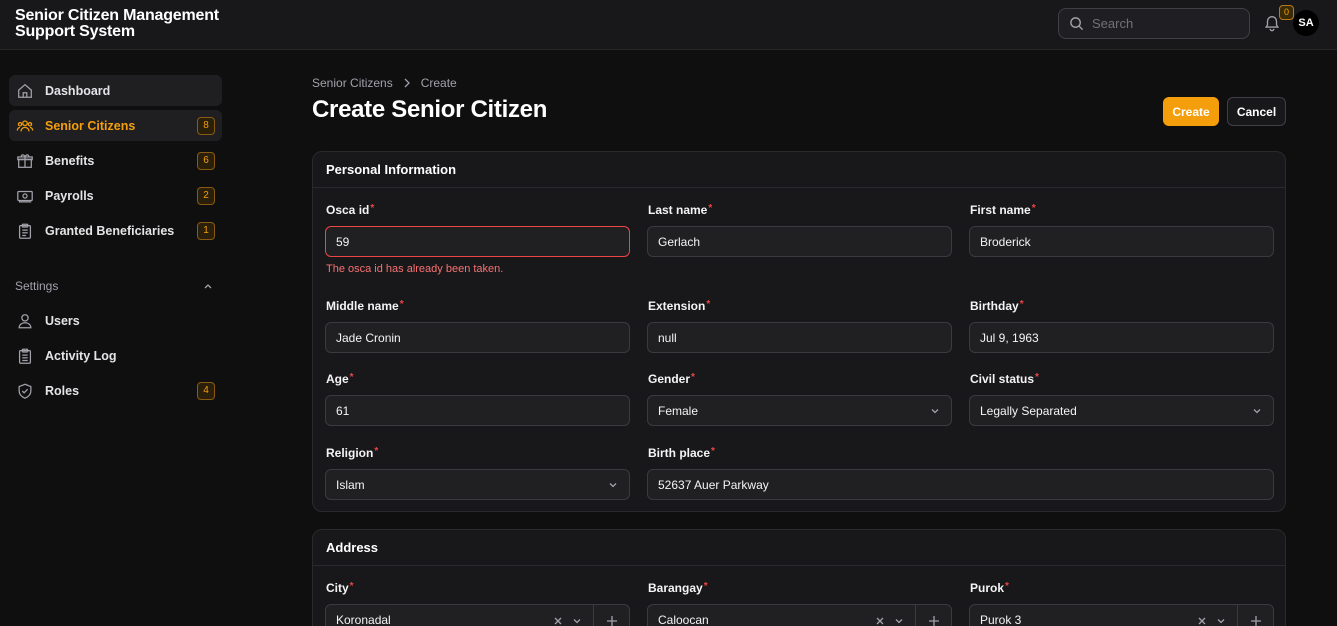 The height and width of the screenshot is (626, 1337). What do you see at coordinates (477, 615) in the screenshot?
I see `city-select: Koronadal` at bounding box center [477, 615].